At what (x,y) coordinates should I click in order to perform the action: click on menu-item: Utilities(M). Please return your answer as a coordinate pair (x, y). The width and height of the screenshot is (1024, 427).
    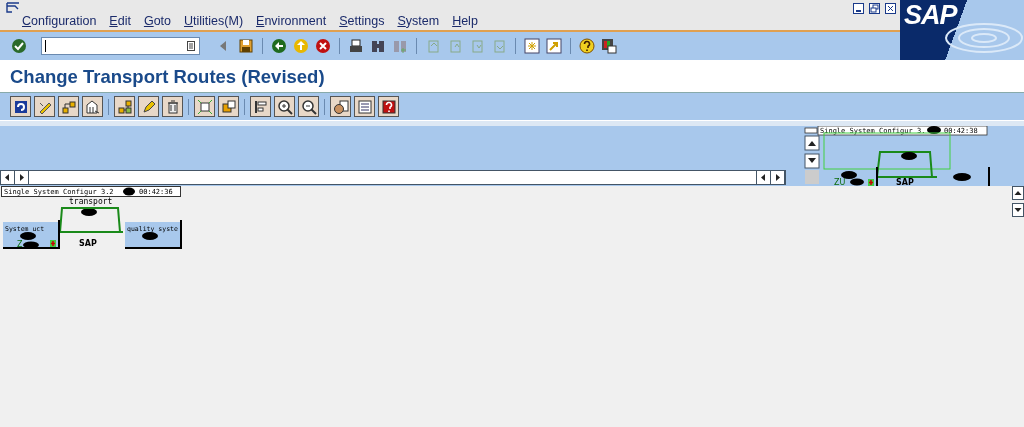
    Looking at the image, I should click on (214, 21).